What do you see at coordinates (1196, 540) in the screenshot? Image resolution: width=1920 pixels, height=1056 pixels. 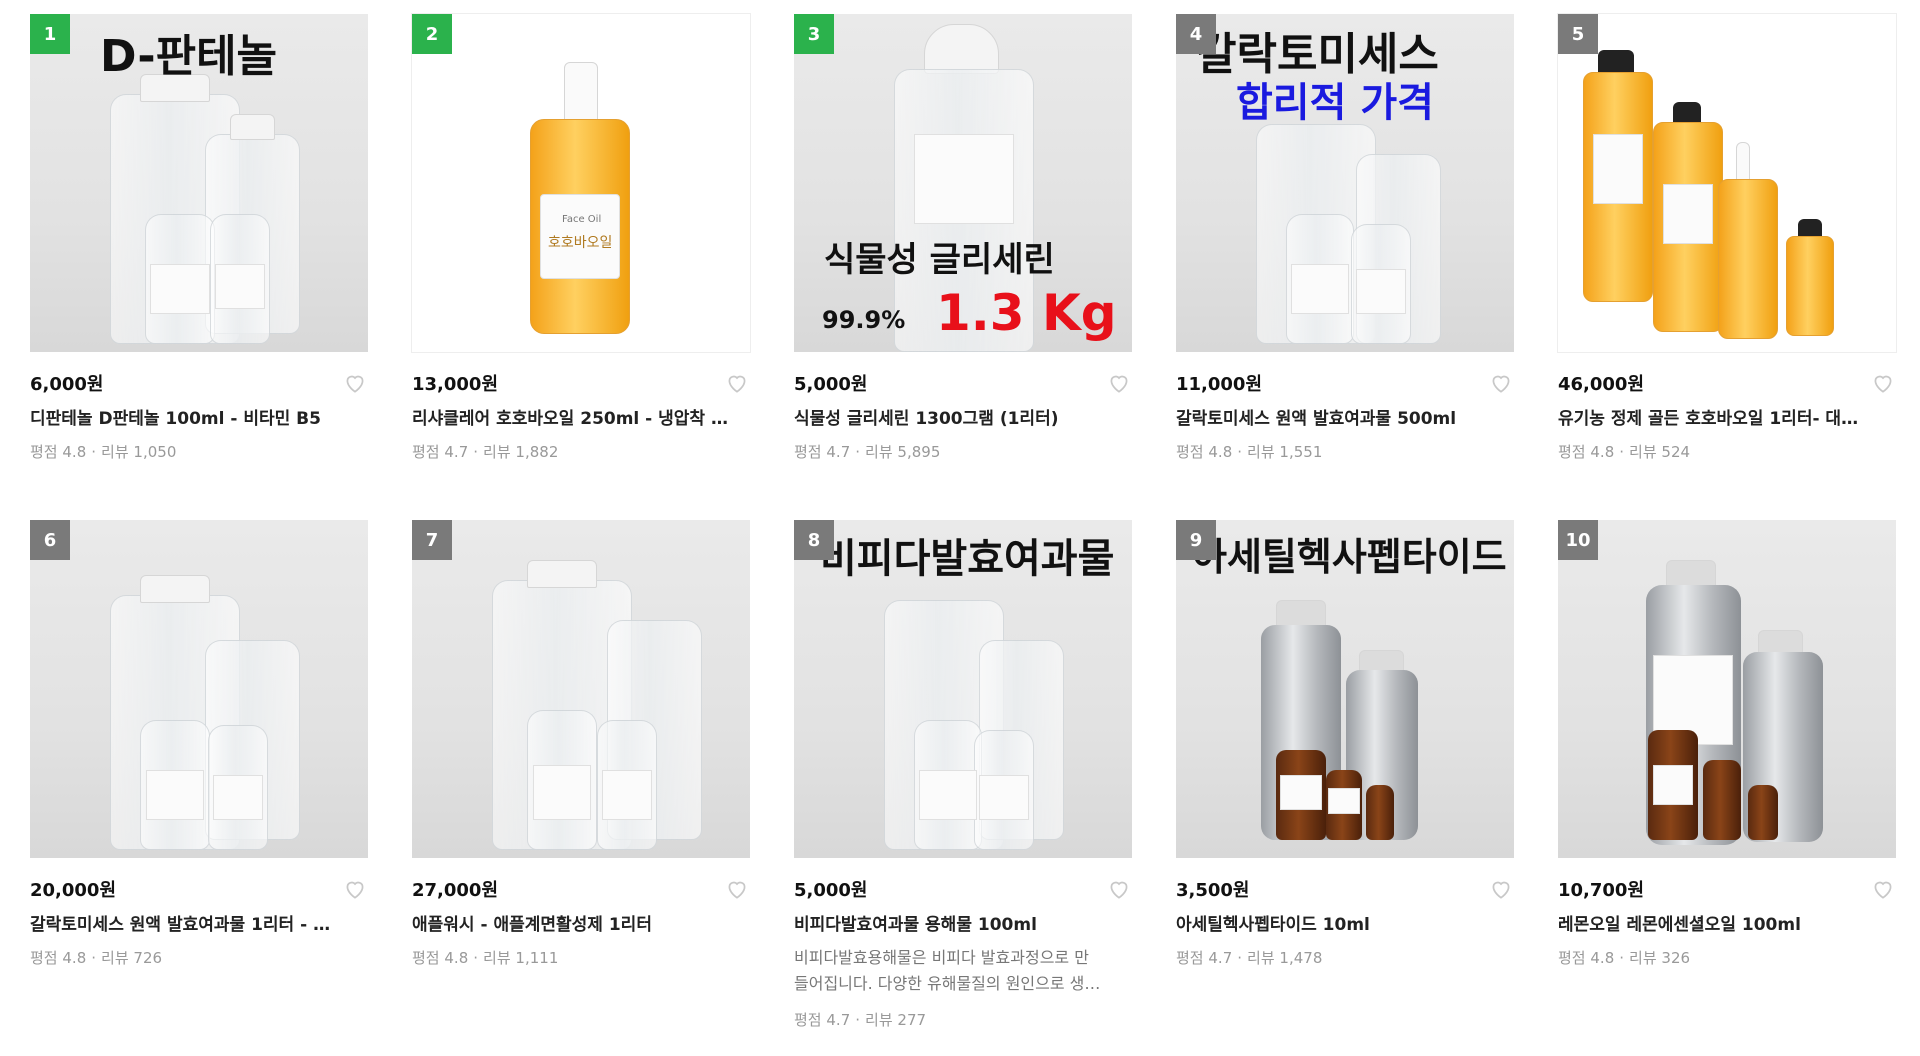 I see `rank-badge: 9` at bounding box center [1196, 540].